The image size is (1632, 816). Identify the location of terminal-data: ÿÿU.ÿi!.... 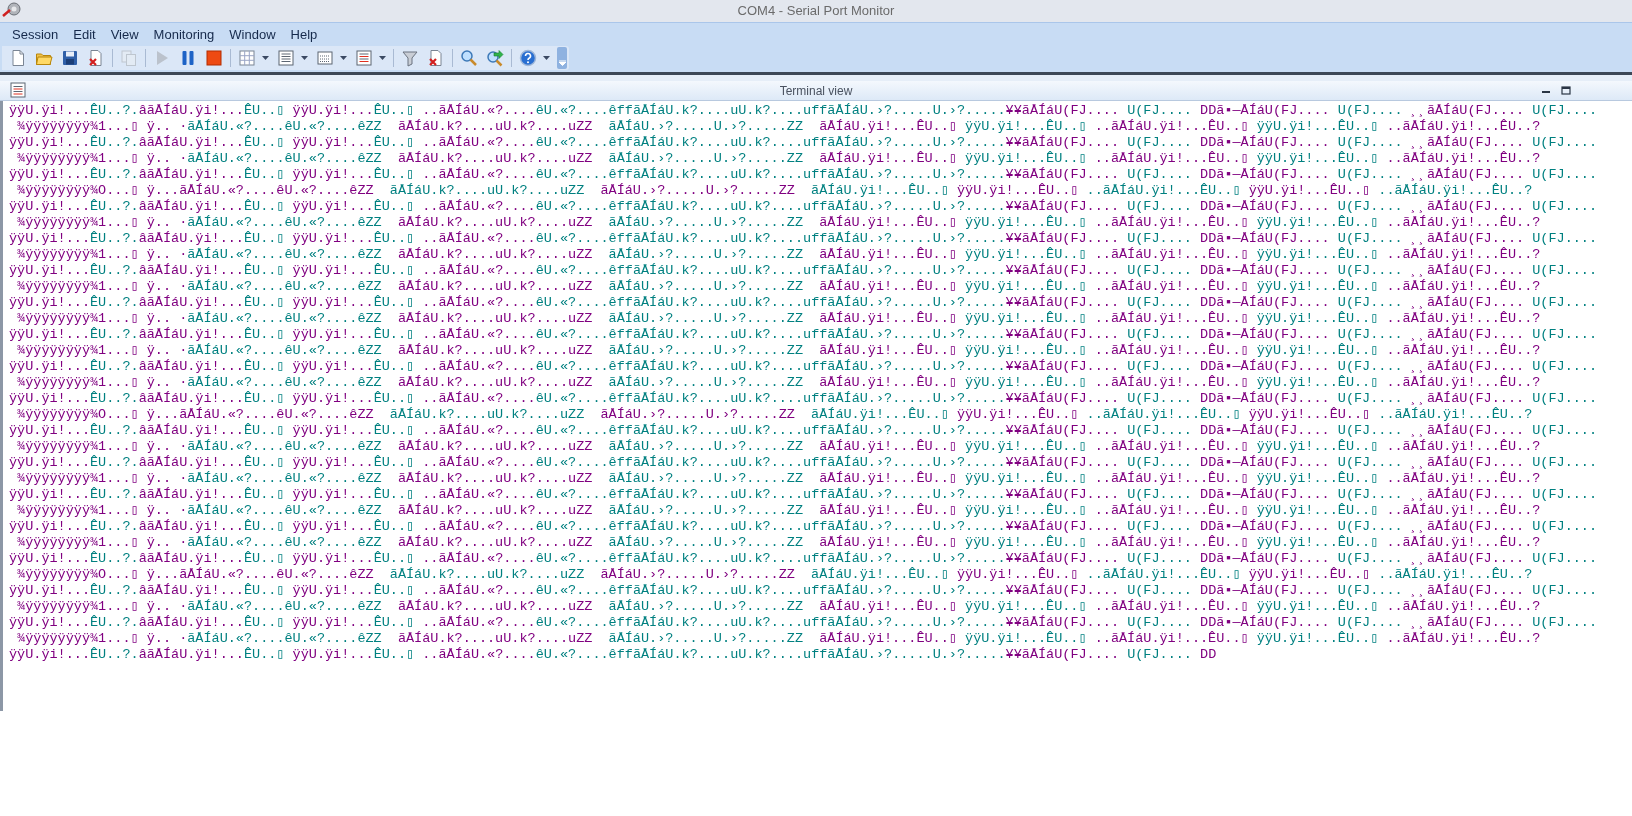
(49, 335).